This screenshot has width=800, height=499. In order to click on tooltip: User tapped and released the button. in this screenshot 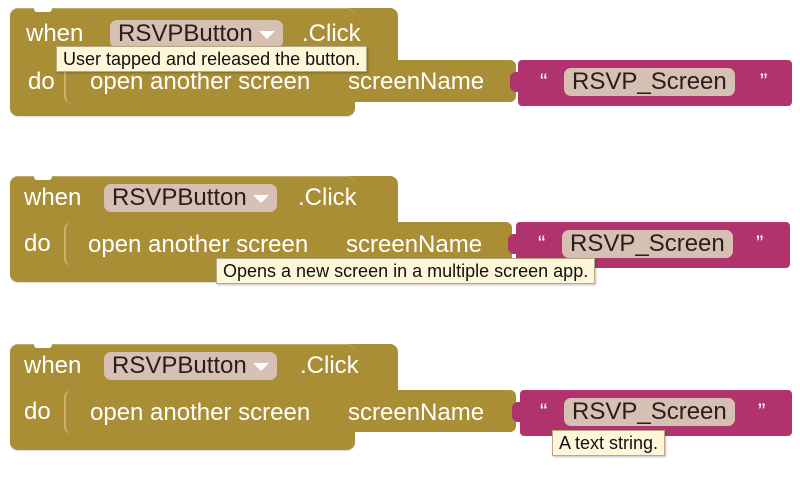, I will do `click(212, 59)`.